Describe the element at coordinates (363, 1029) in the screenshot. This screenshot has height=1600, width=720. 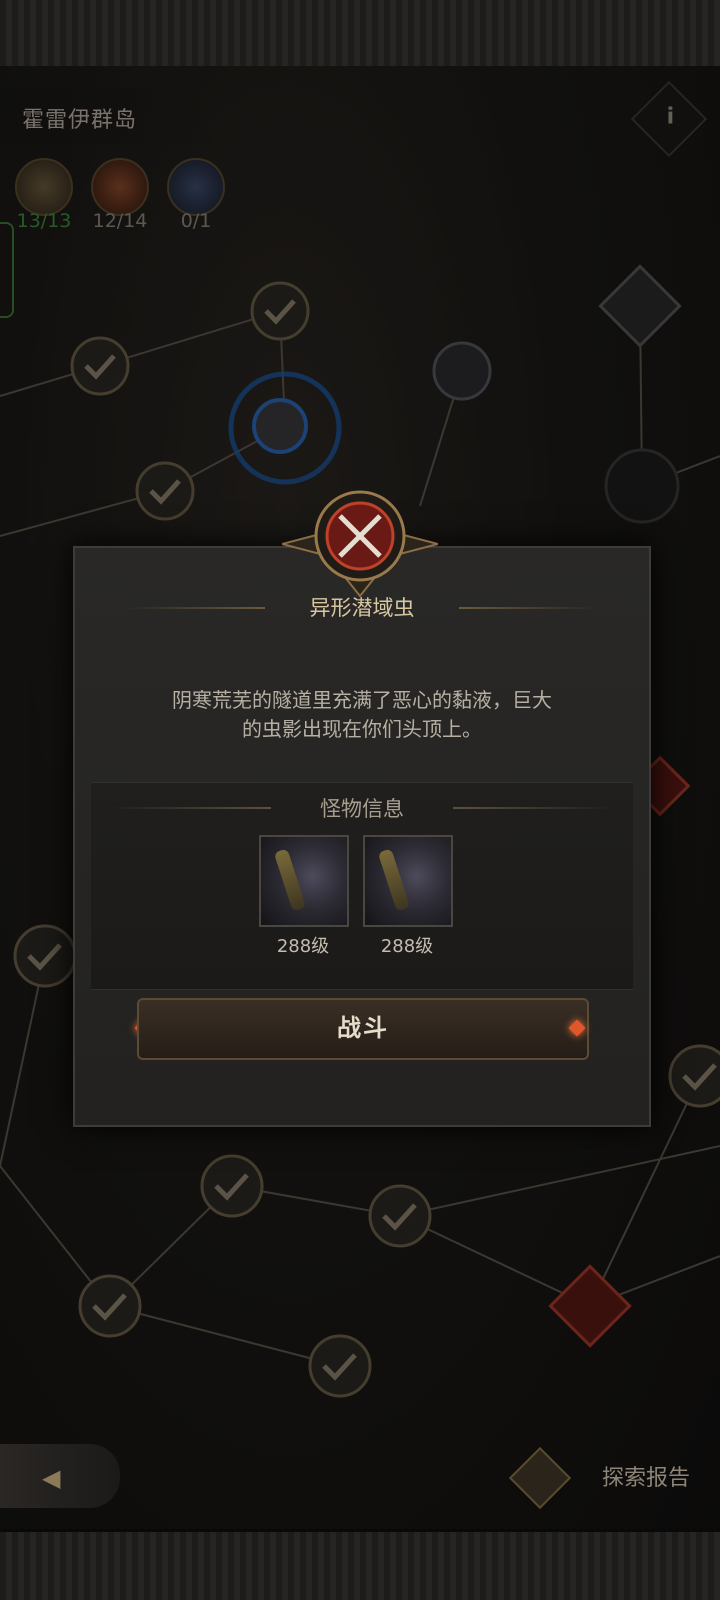
I see `fight-button: 战斗` at that location.